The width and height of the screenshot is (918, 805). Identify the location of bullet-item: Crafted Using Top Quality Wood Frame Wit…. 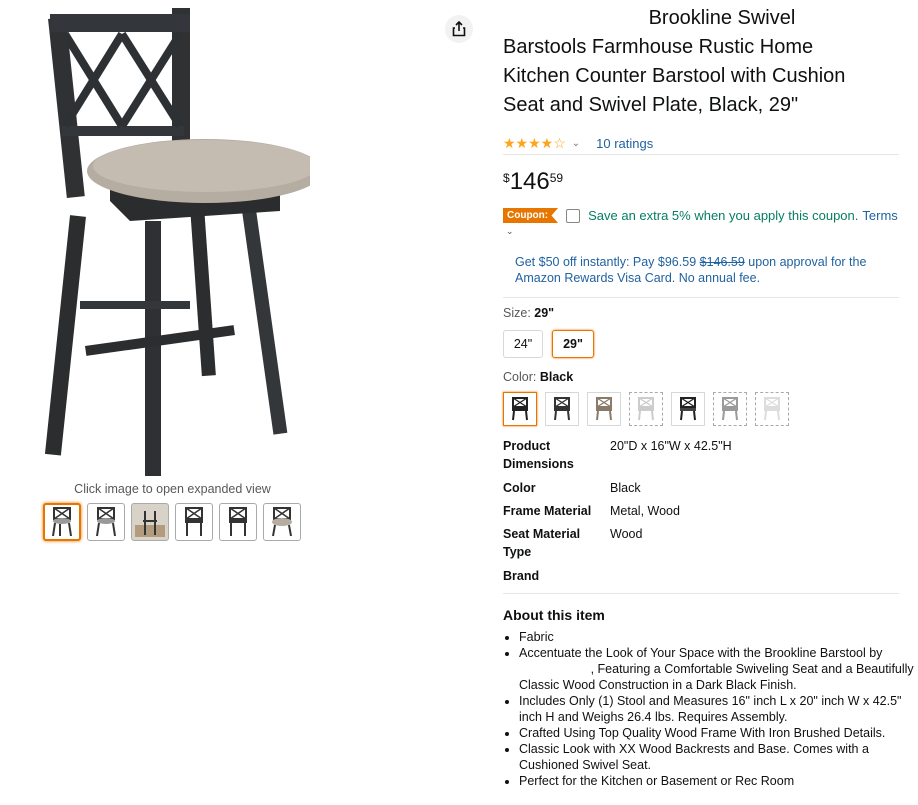
(718, 733).